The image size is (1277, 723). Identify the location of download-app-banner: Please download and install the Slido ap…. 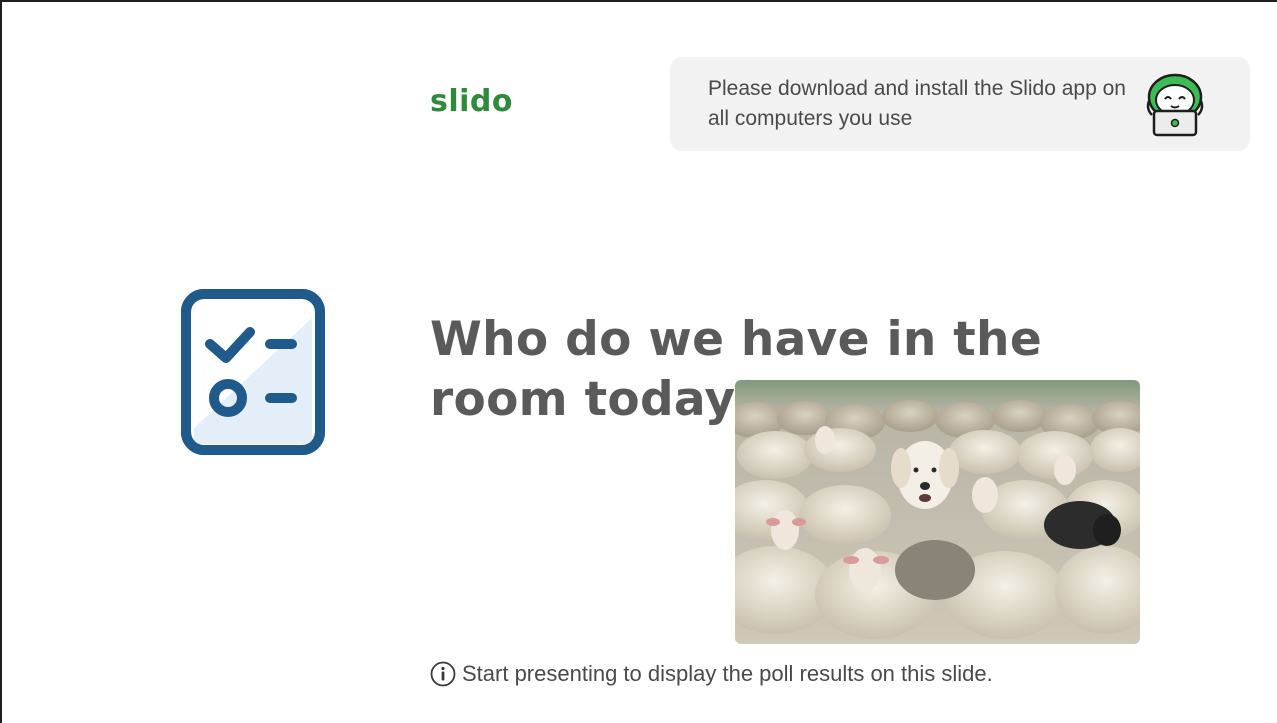
(960, 104).